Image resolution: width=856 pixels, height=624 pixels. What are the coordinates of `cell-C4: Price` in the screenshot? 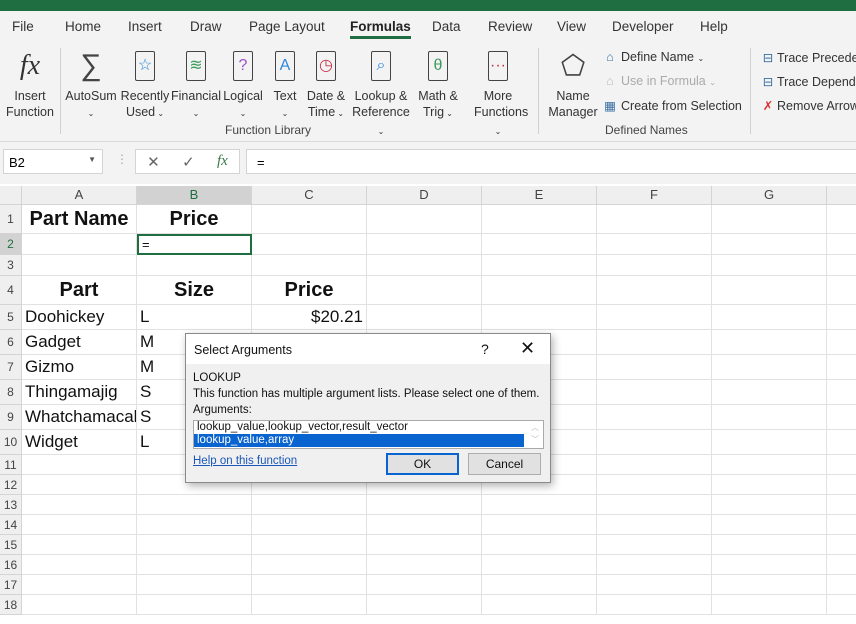 It's located at (309, 290).